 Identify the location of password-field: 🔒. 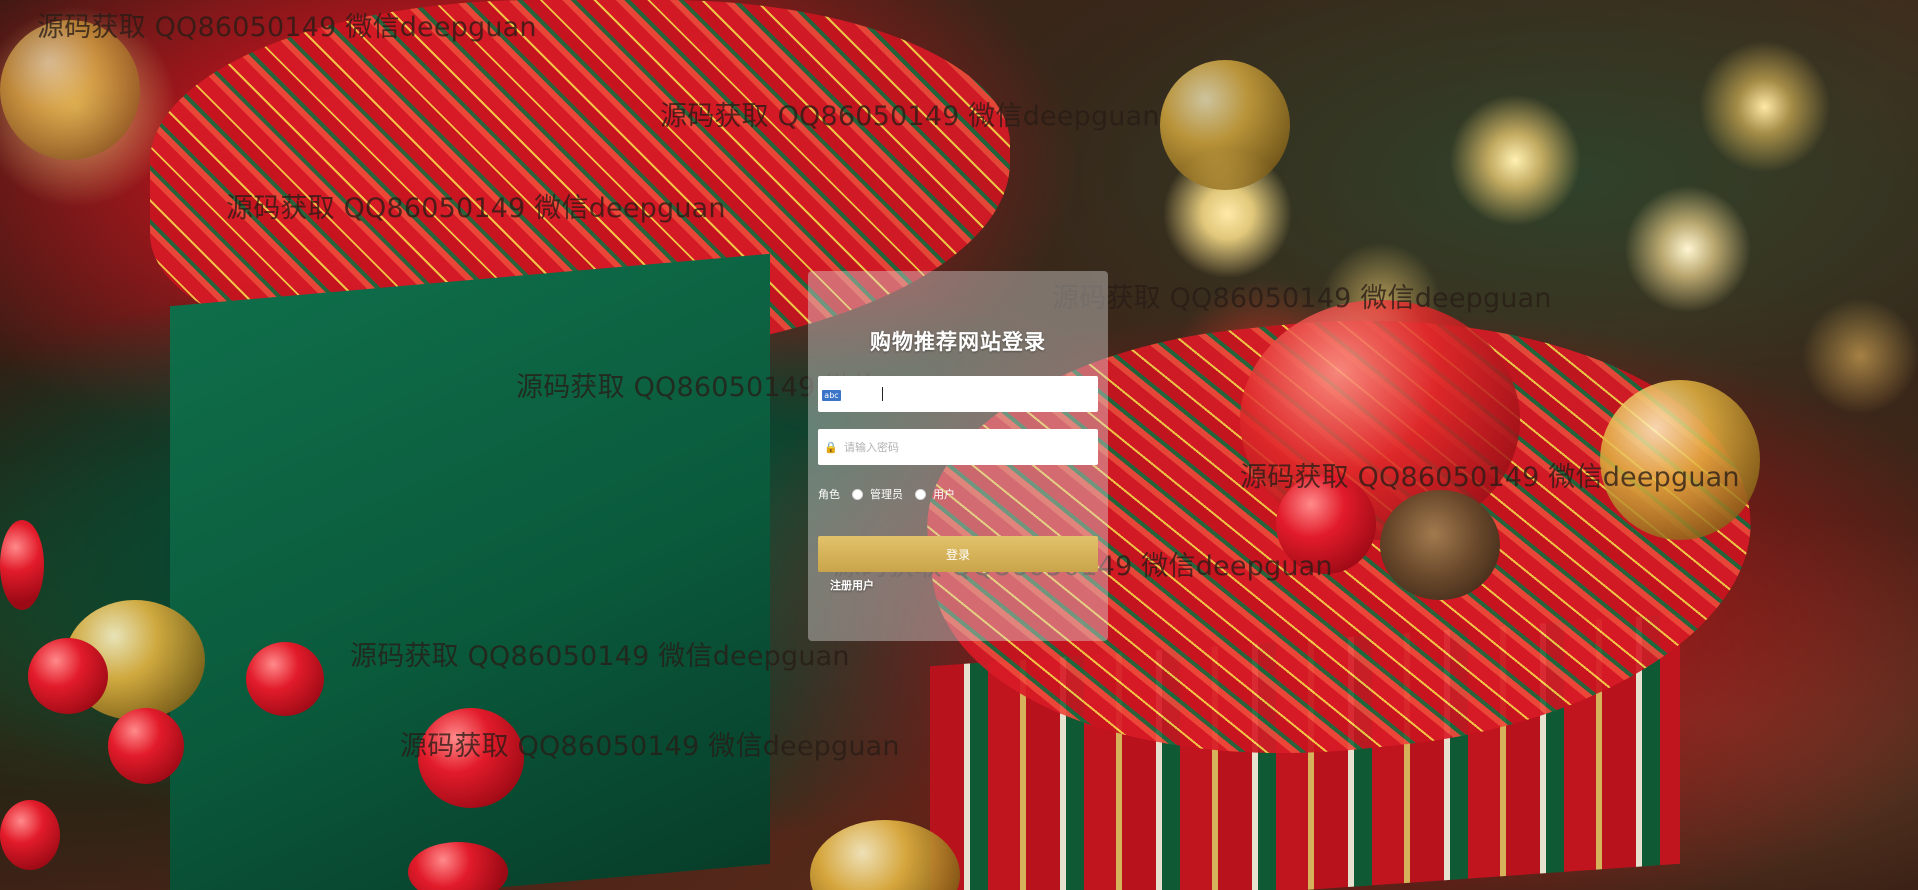
(958, 447).